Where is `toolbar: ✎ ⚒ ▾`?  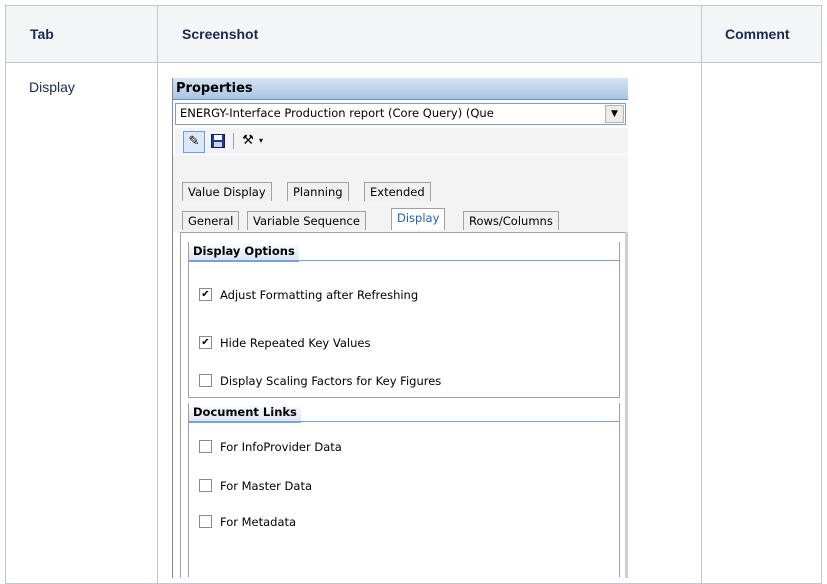
toolbar: ✎ ⚒ ▾ is located at coordinates (401, 141).